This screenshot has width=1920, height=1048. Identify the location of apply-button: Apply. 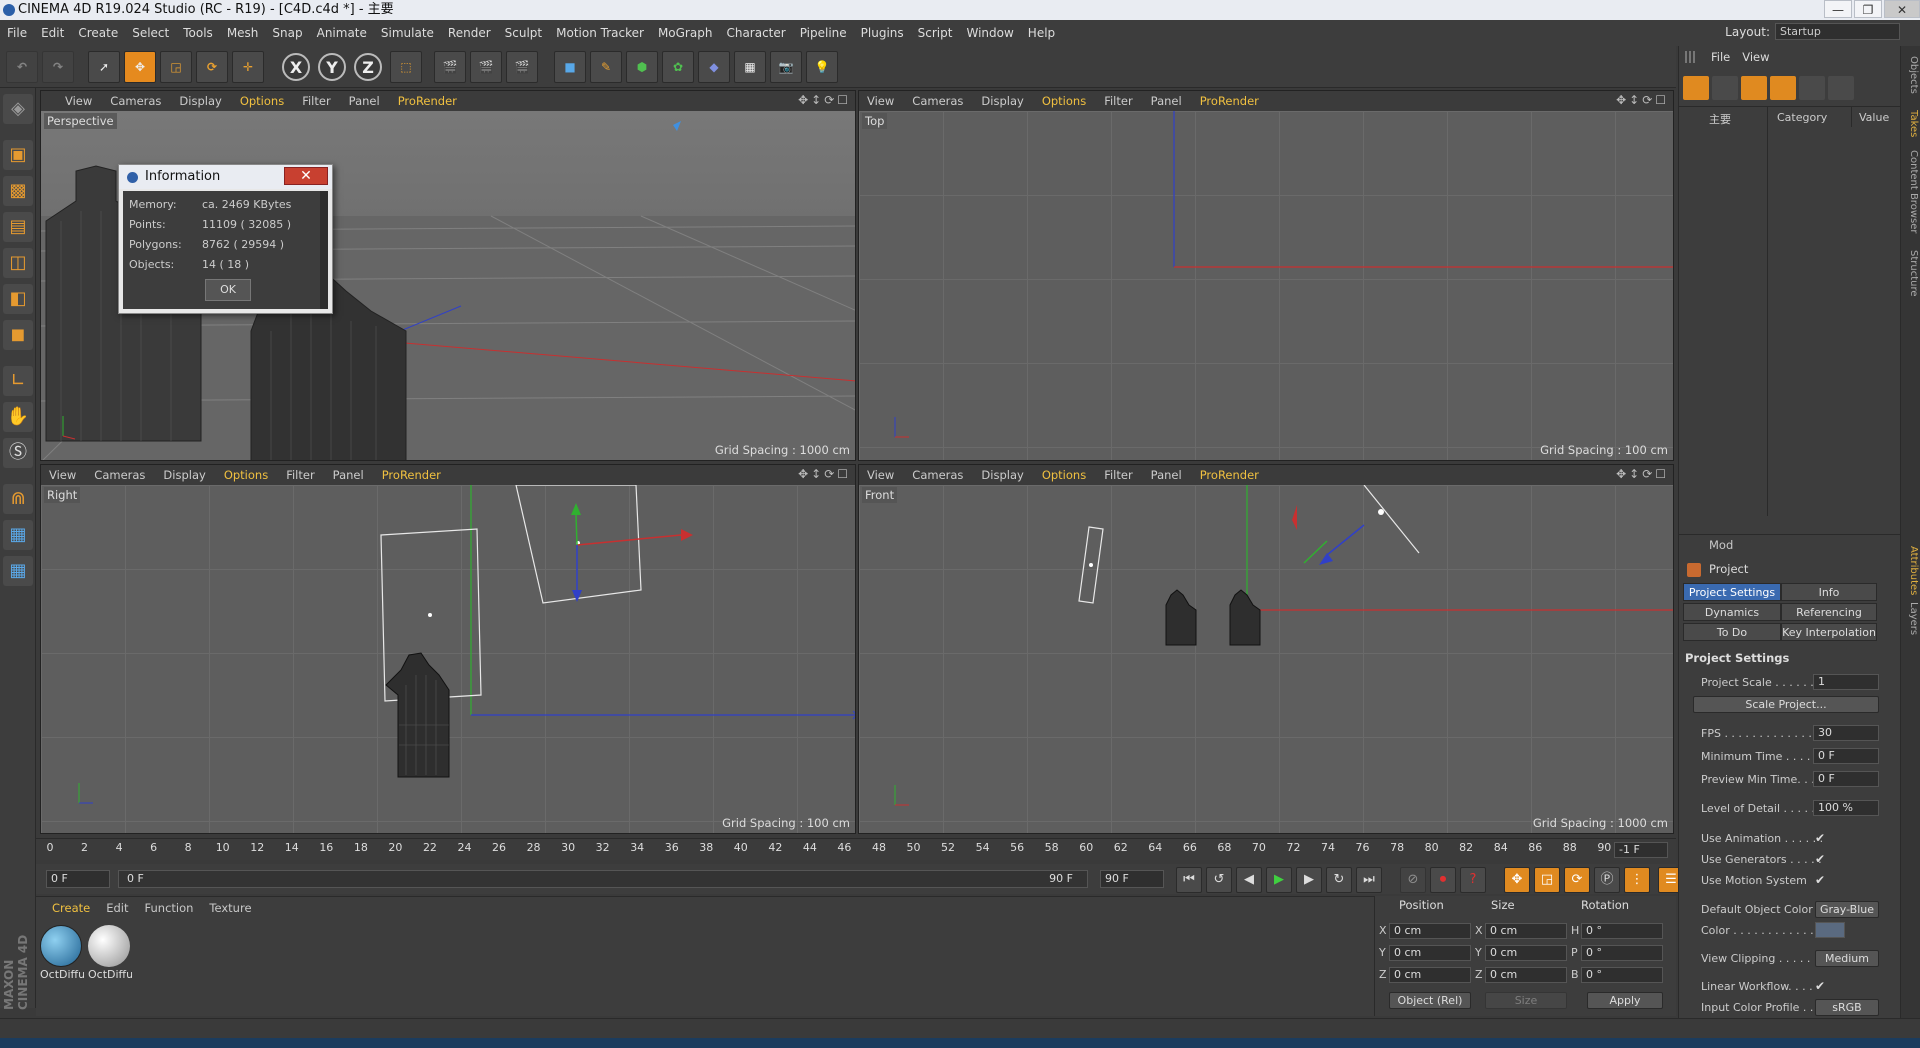
(1625, 1000).